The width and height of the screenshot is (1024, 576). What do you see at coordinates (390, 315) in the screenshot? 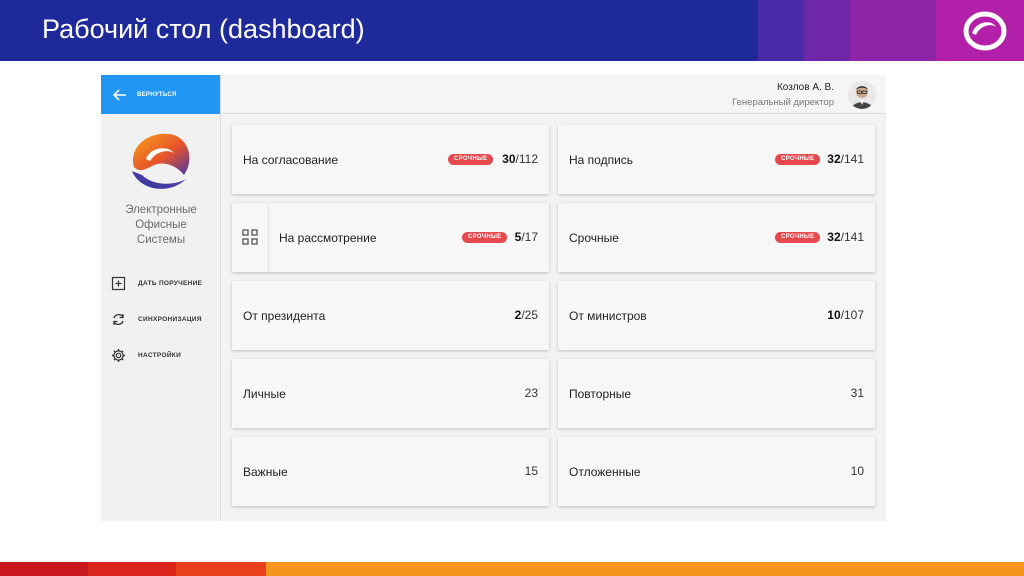
I see `card-from-president: От президента 2/25` at bounding box center [390, 315].